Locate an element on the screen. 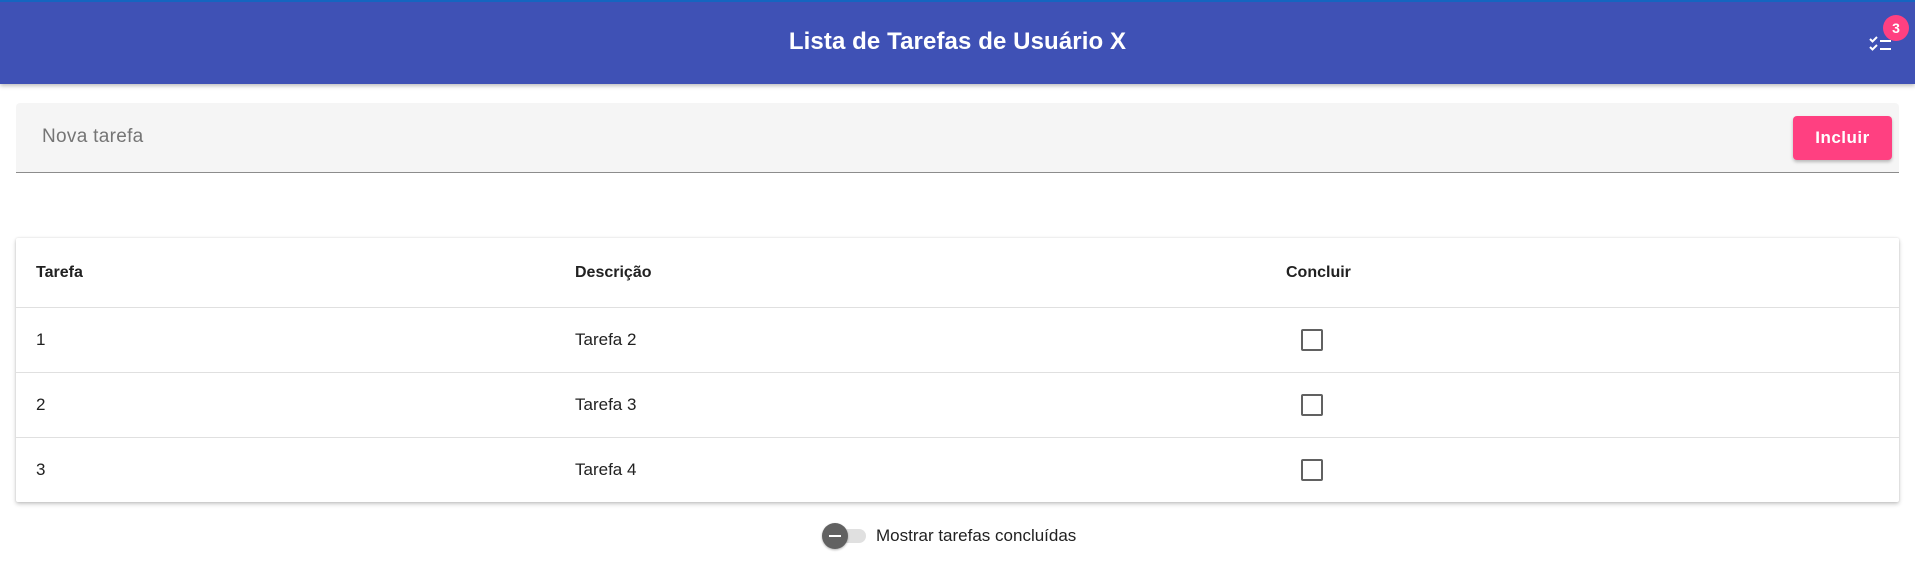 This screenshot has height=579, width=1915. table-row: 1 Tarefa 2 is located at coordinates (957, 340).